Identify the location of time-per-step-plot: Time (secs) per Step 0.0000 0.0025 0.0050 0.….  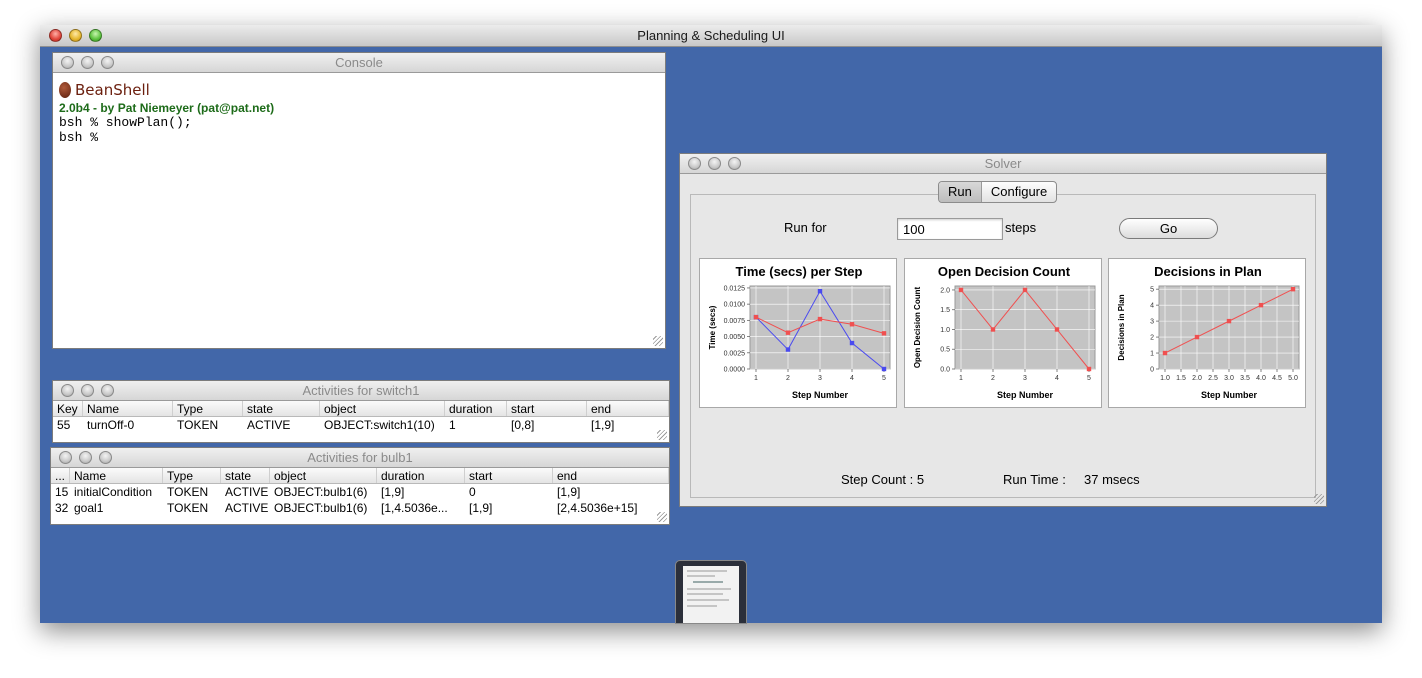
(799, 332).